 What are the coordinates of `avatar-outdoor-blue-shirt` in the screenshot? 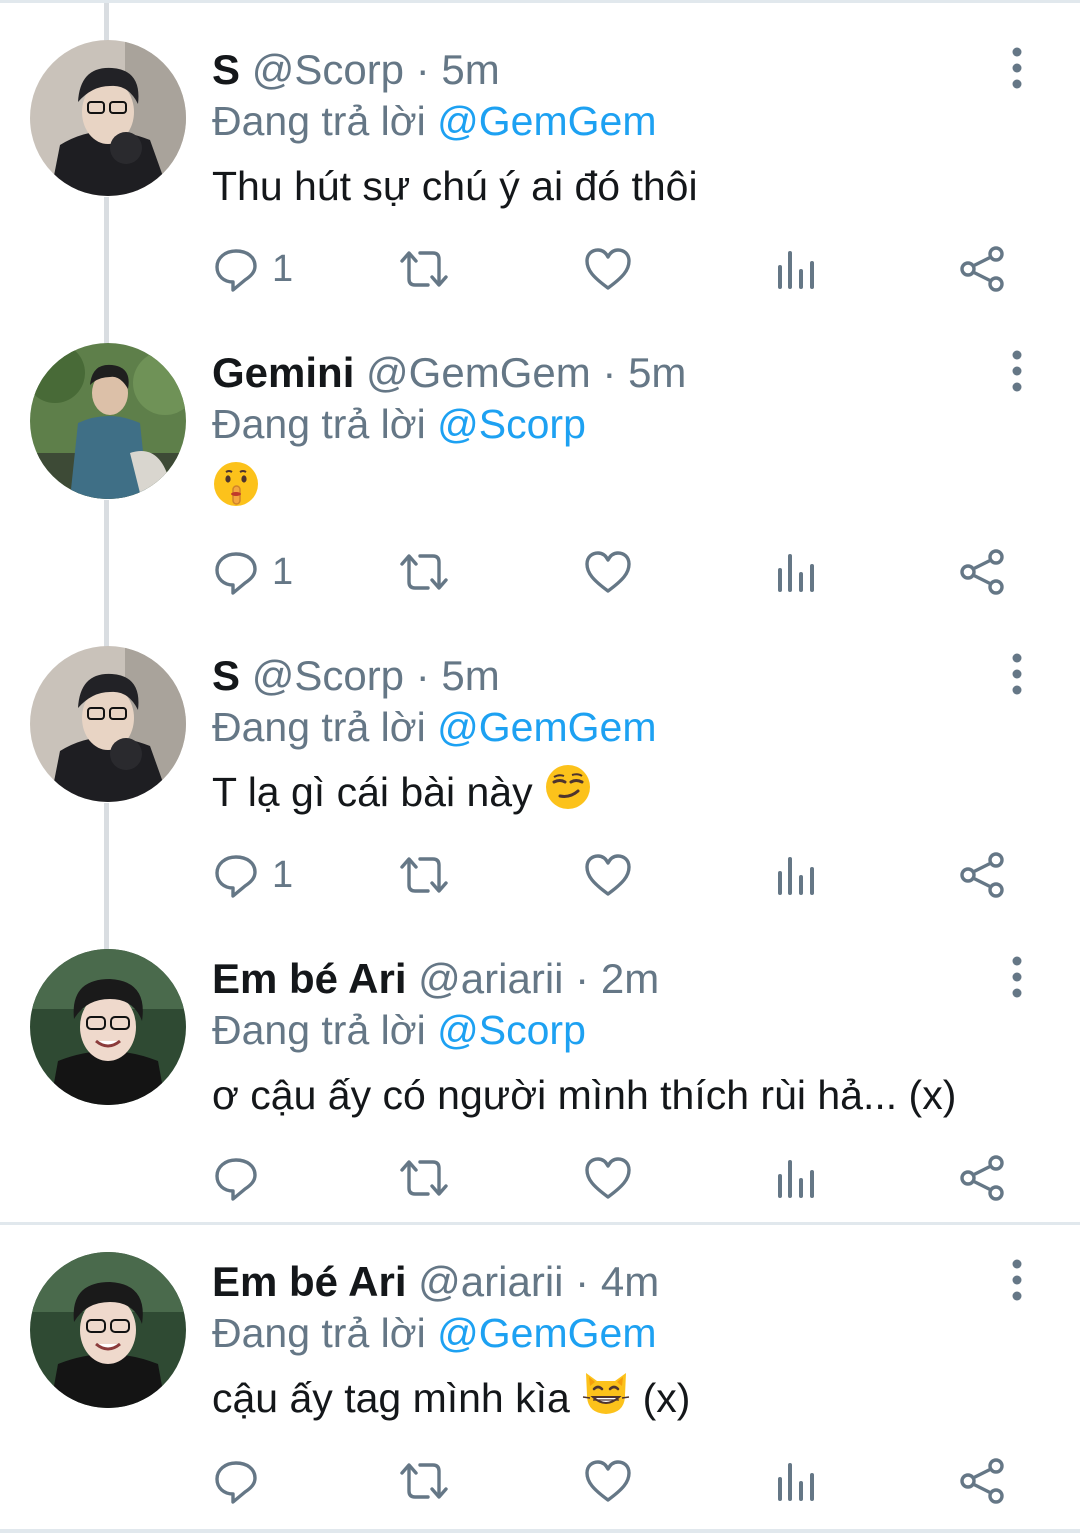 It's located at (108, 421).